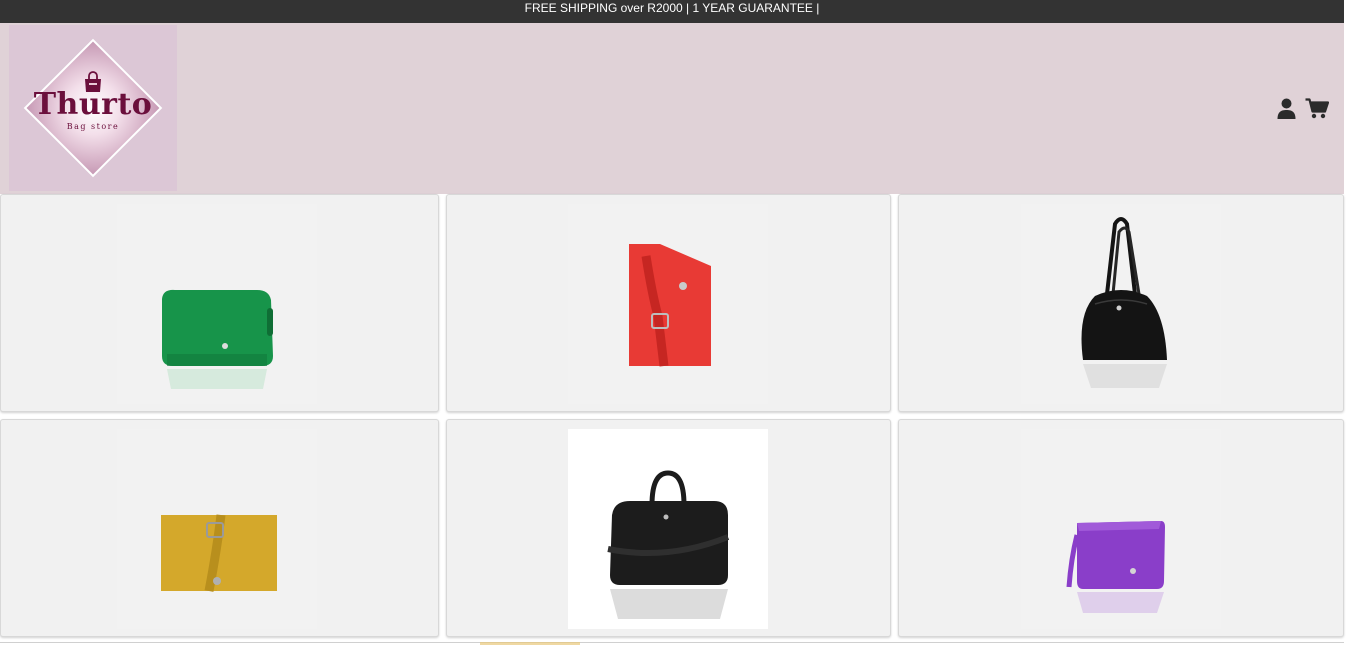 This screenshot has width=1346, height=645. I want to click on product-image-green-crossbody-bag, so click(217, 304).